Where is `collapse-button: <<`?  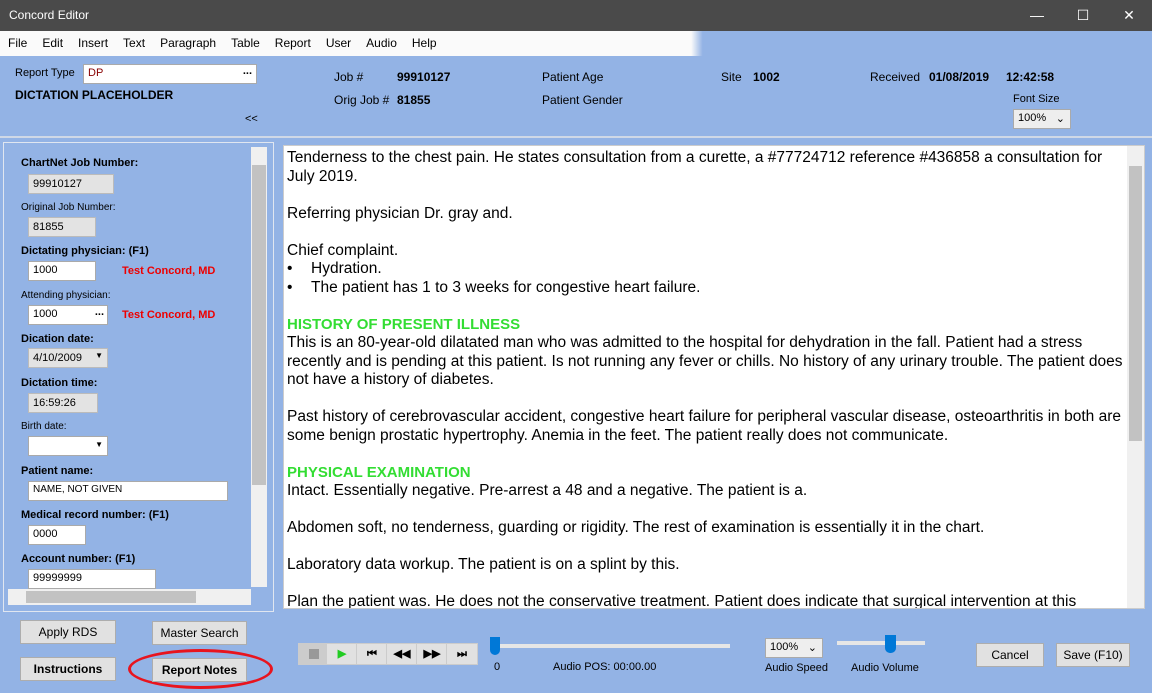 collapse-button: << is located at coordinates (251, 119).